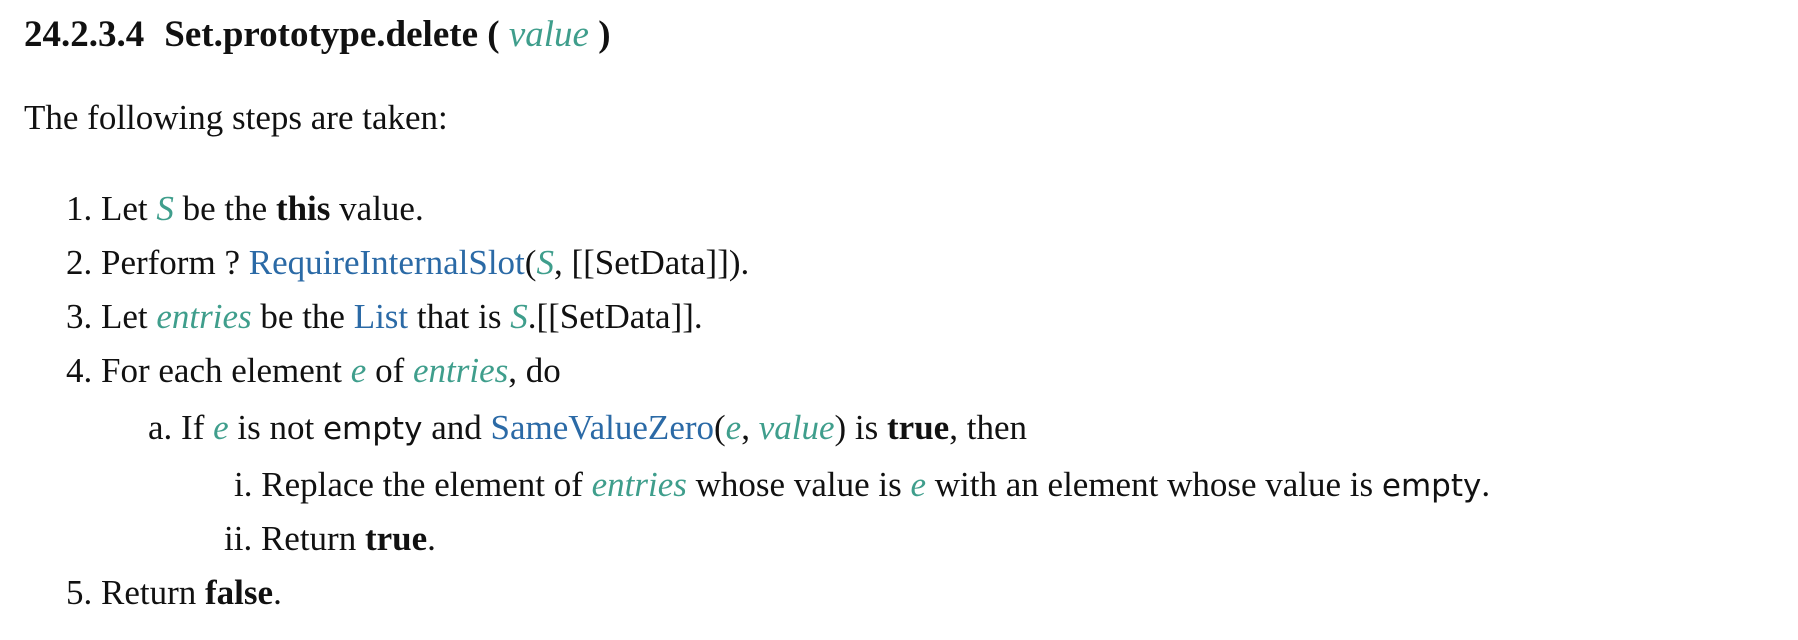 The image size is (1798, 640). What do you see at coordinates (856, 427) in the screenshot?
I see `step-text: ) is` at bounding box center [856, 427].